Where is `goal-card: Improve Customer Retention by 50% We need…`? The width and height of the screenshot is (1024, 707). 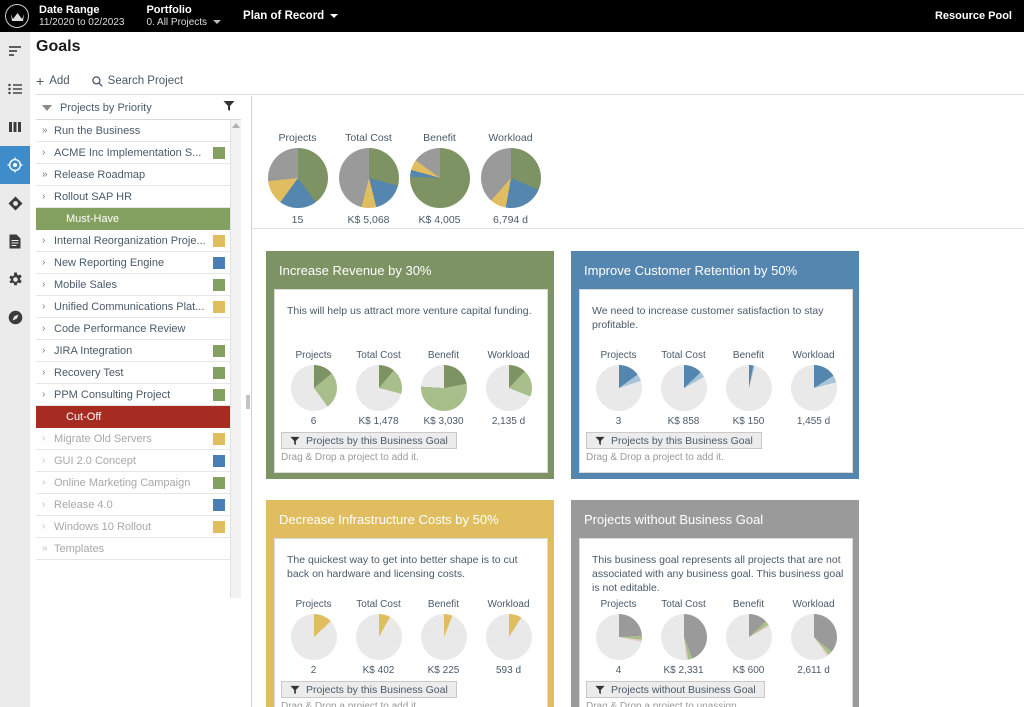
goal-card: Improve Customer Retention by 50% We need… is located at coordinates (715, 365).